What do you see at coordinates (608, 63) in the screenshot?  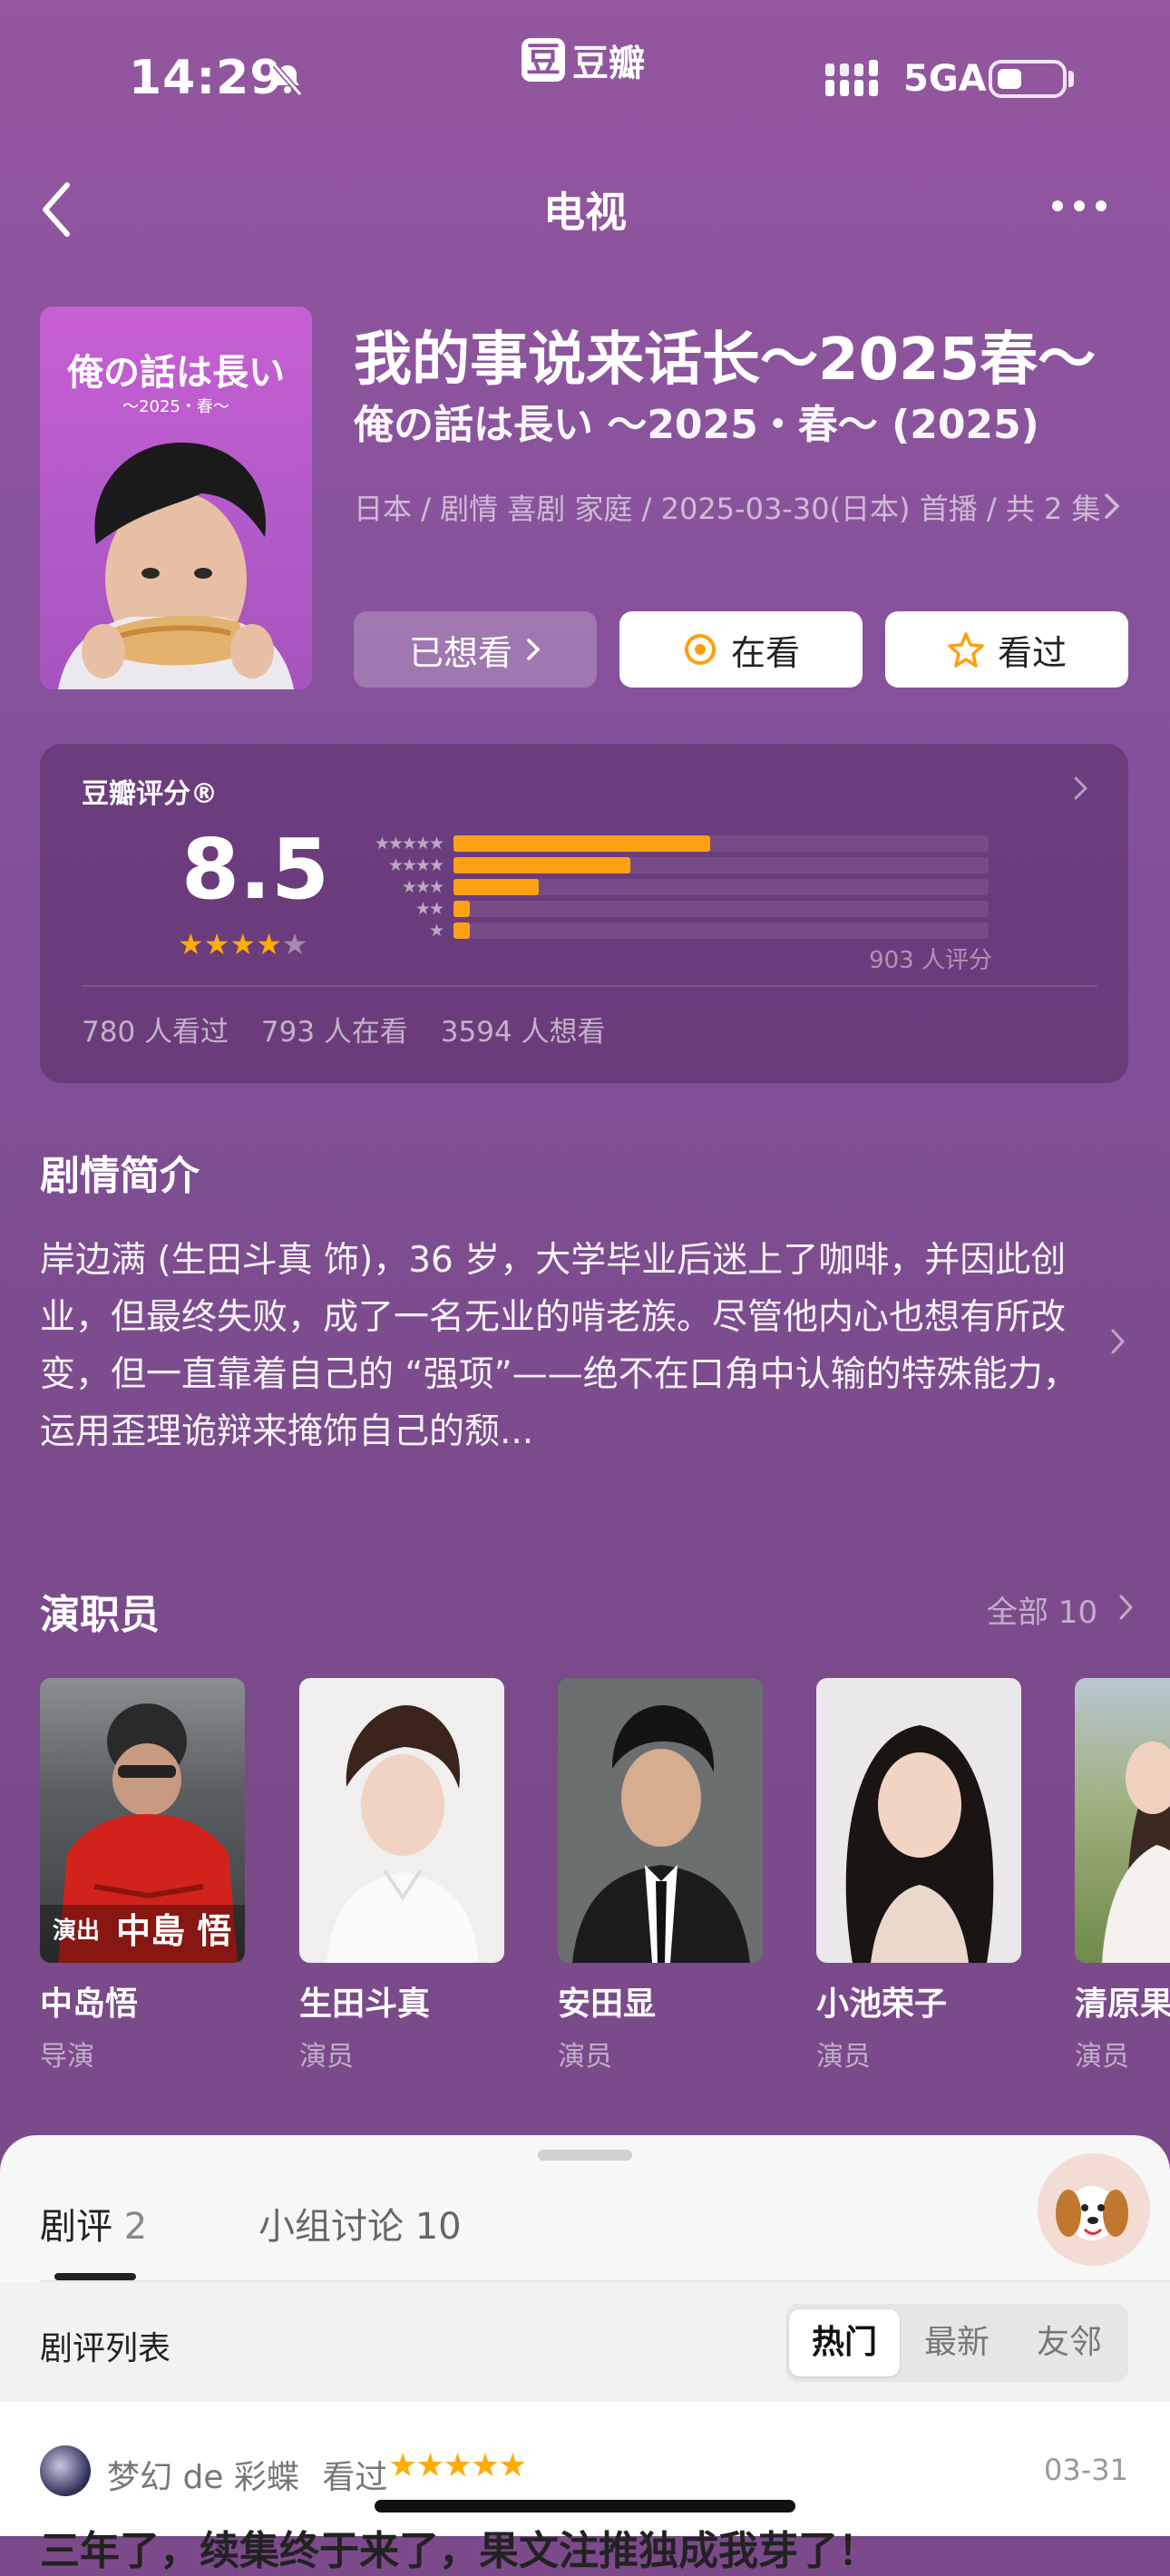 I see `app-name: 豆瓣` at bounding box center [608, 63].